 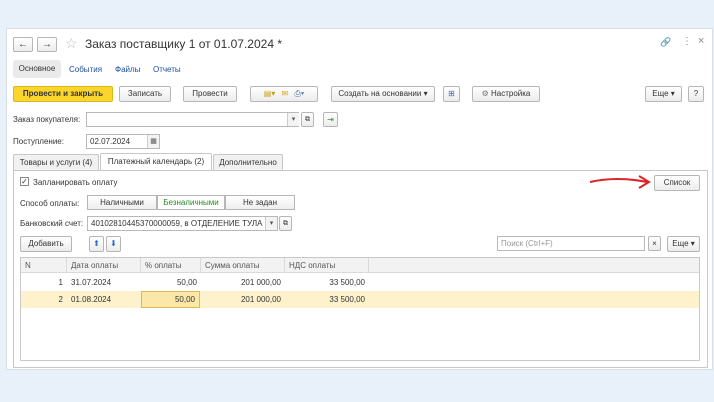 I want to click on tab-payment-calendar: Платежный календарь (2), so click(x=156, y=161).